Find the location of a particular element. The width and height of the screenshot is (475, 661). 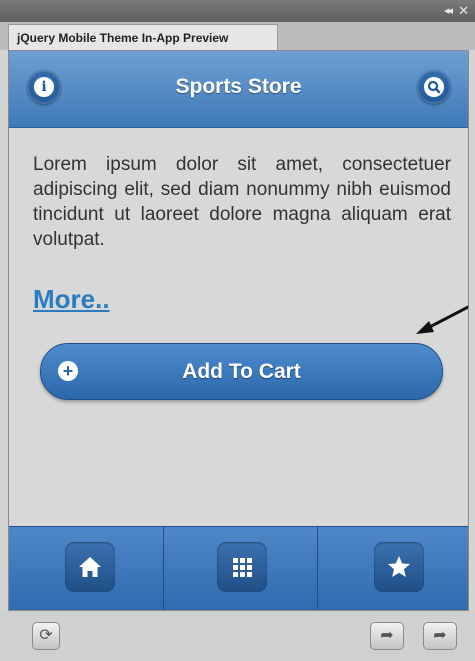

export-button: ➦ is located at coordinates (387, 636).